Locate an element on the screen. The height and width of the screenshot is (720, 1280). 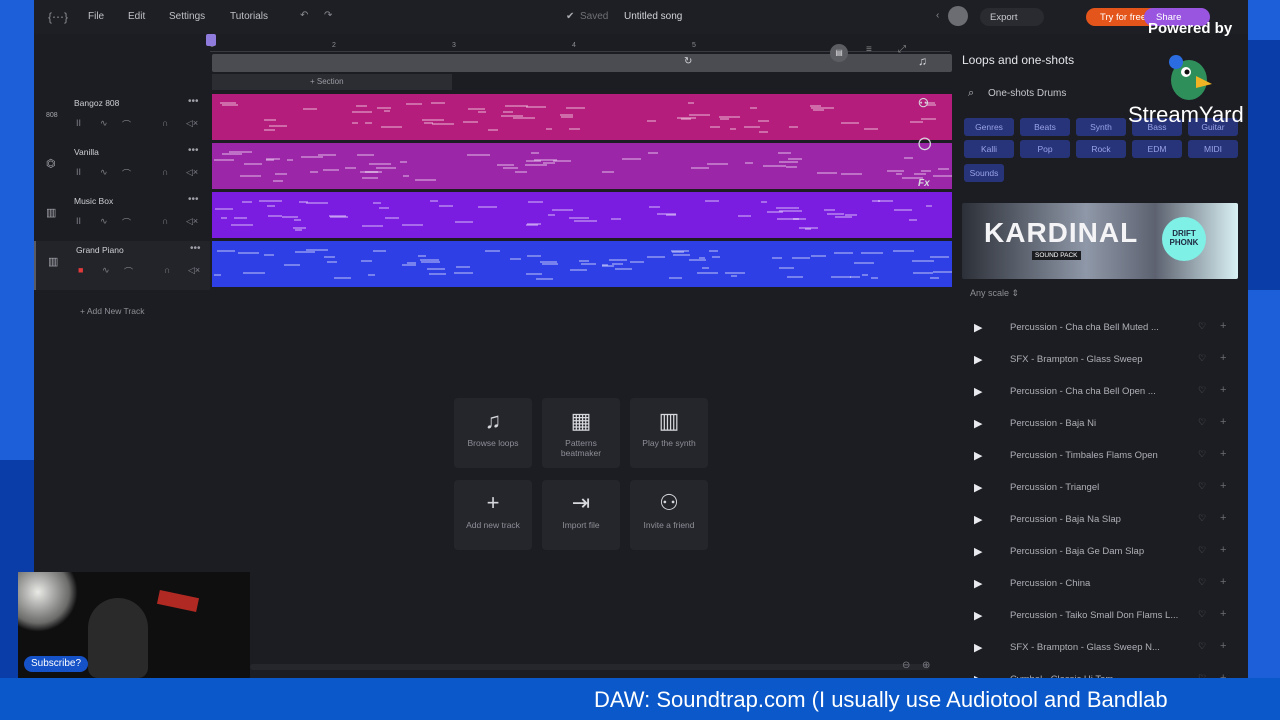
filter-chip: EDM is located at coordinates (1157, 149).